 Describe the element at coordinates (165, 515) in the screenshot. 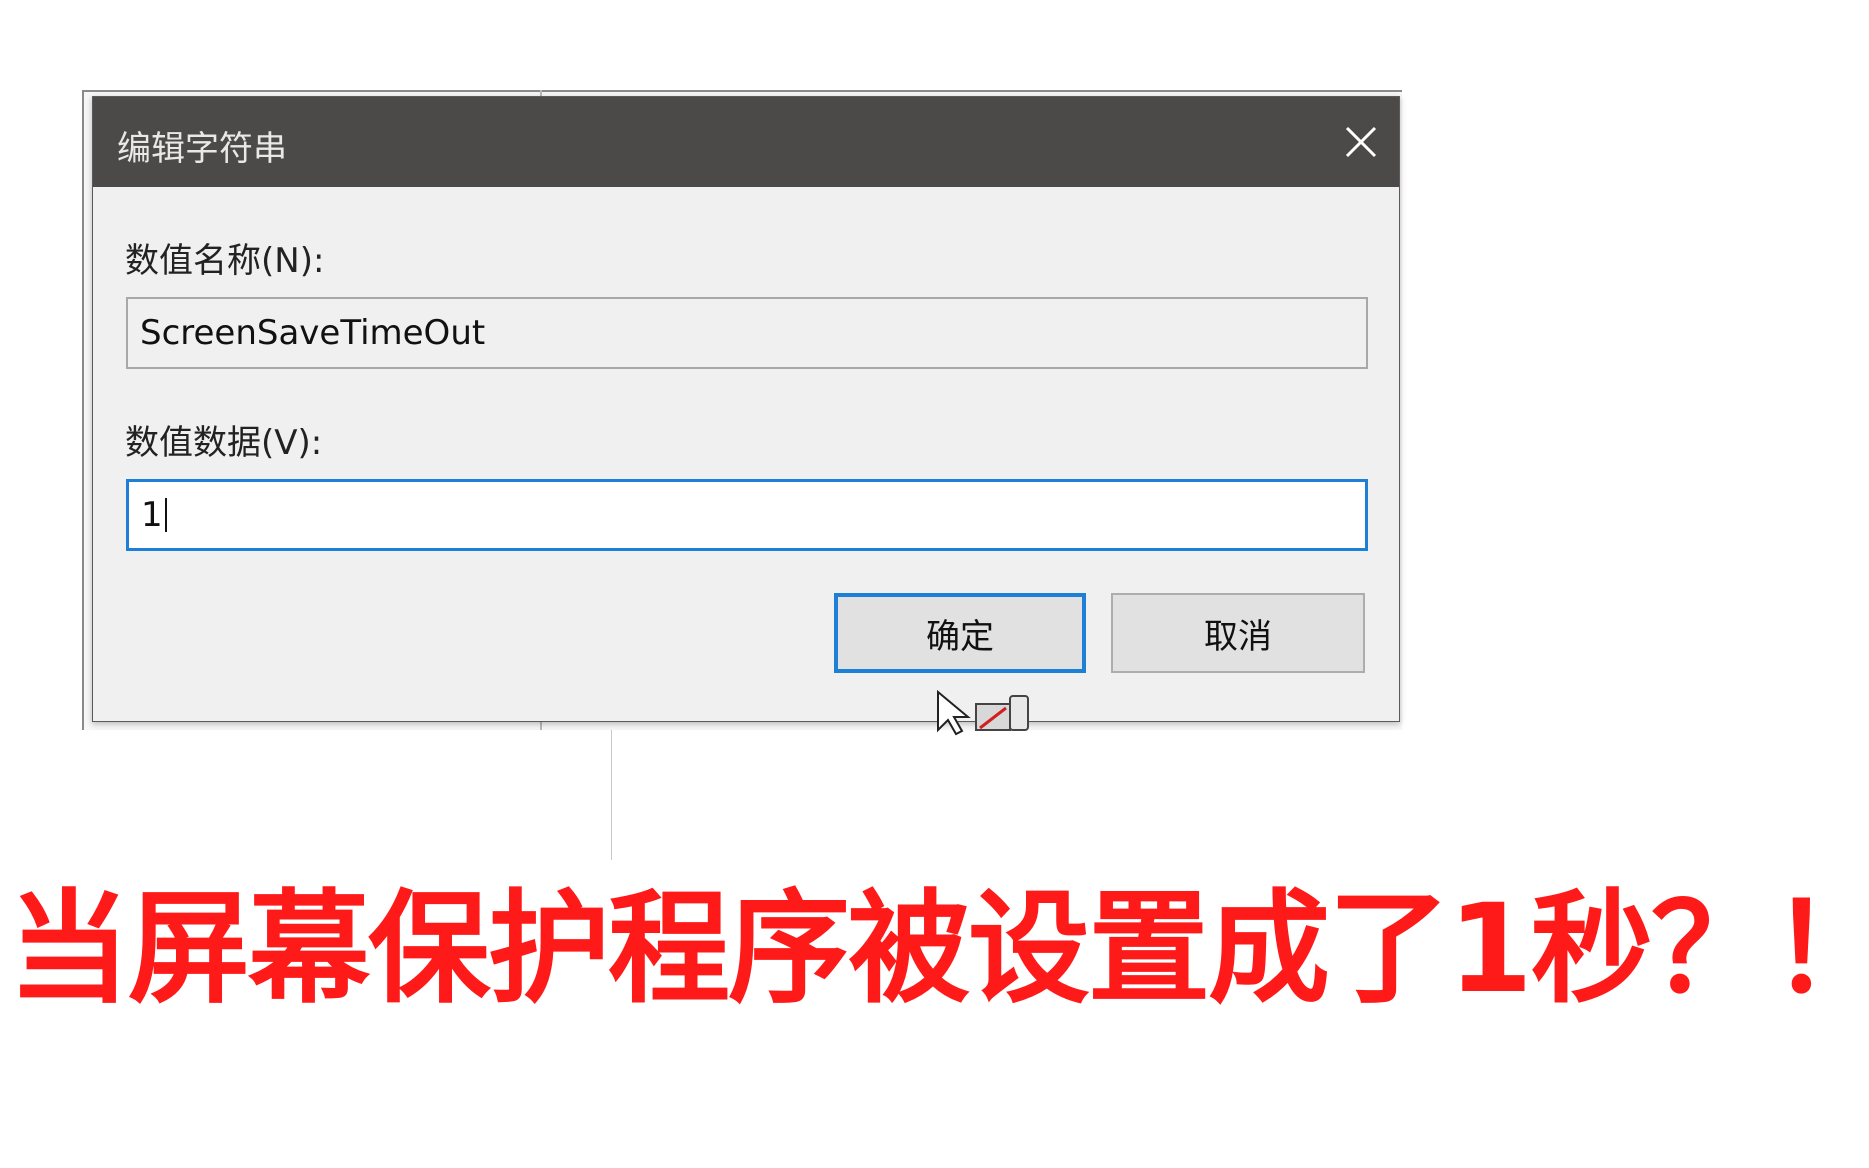

I see `text-caret` at that location.